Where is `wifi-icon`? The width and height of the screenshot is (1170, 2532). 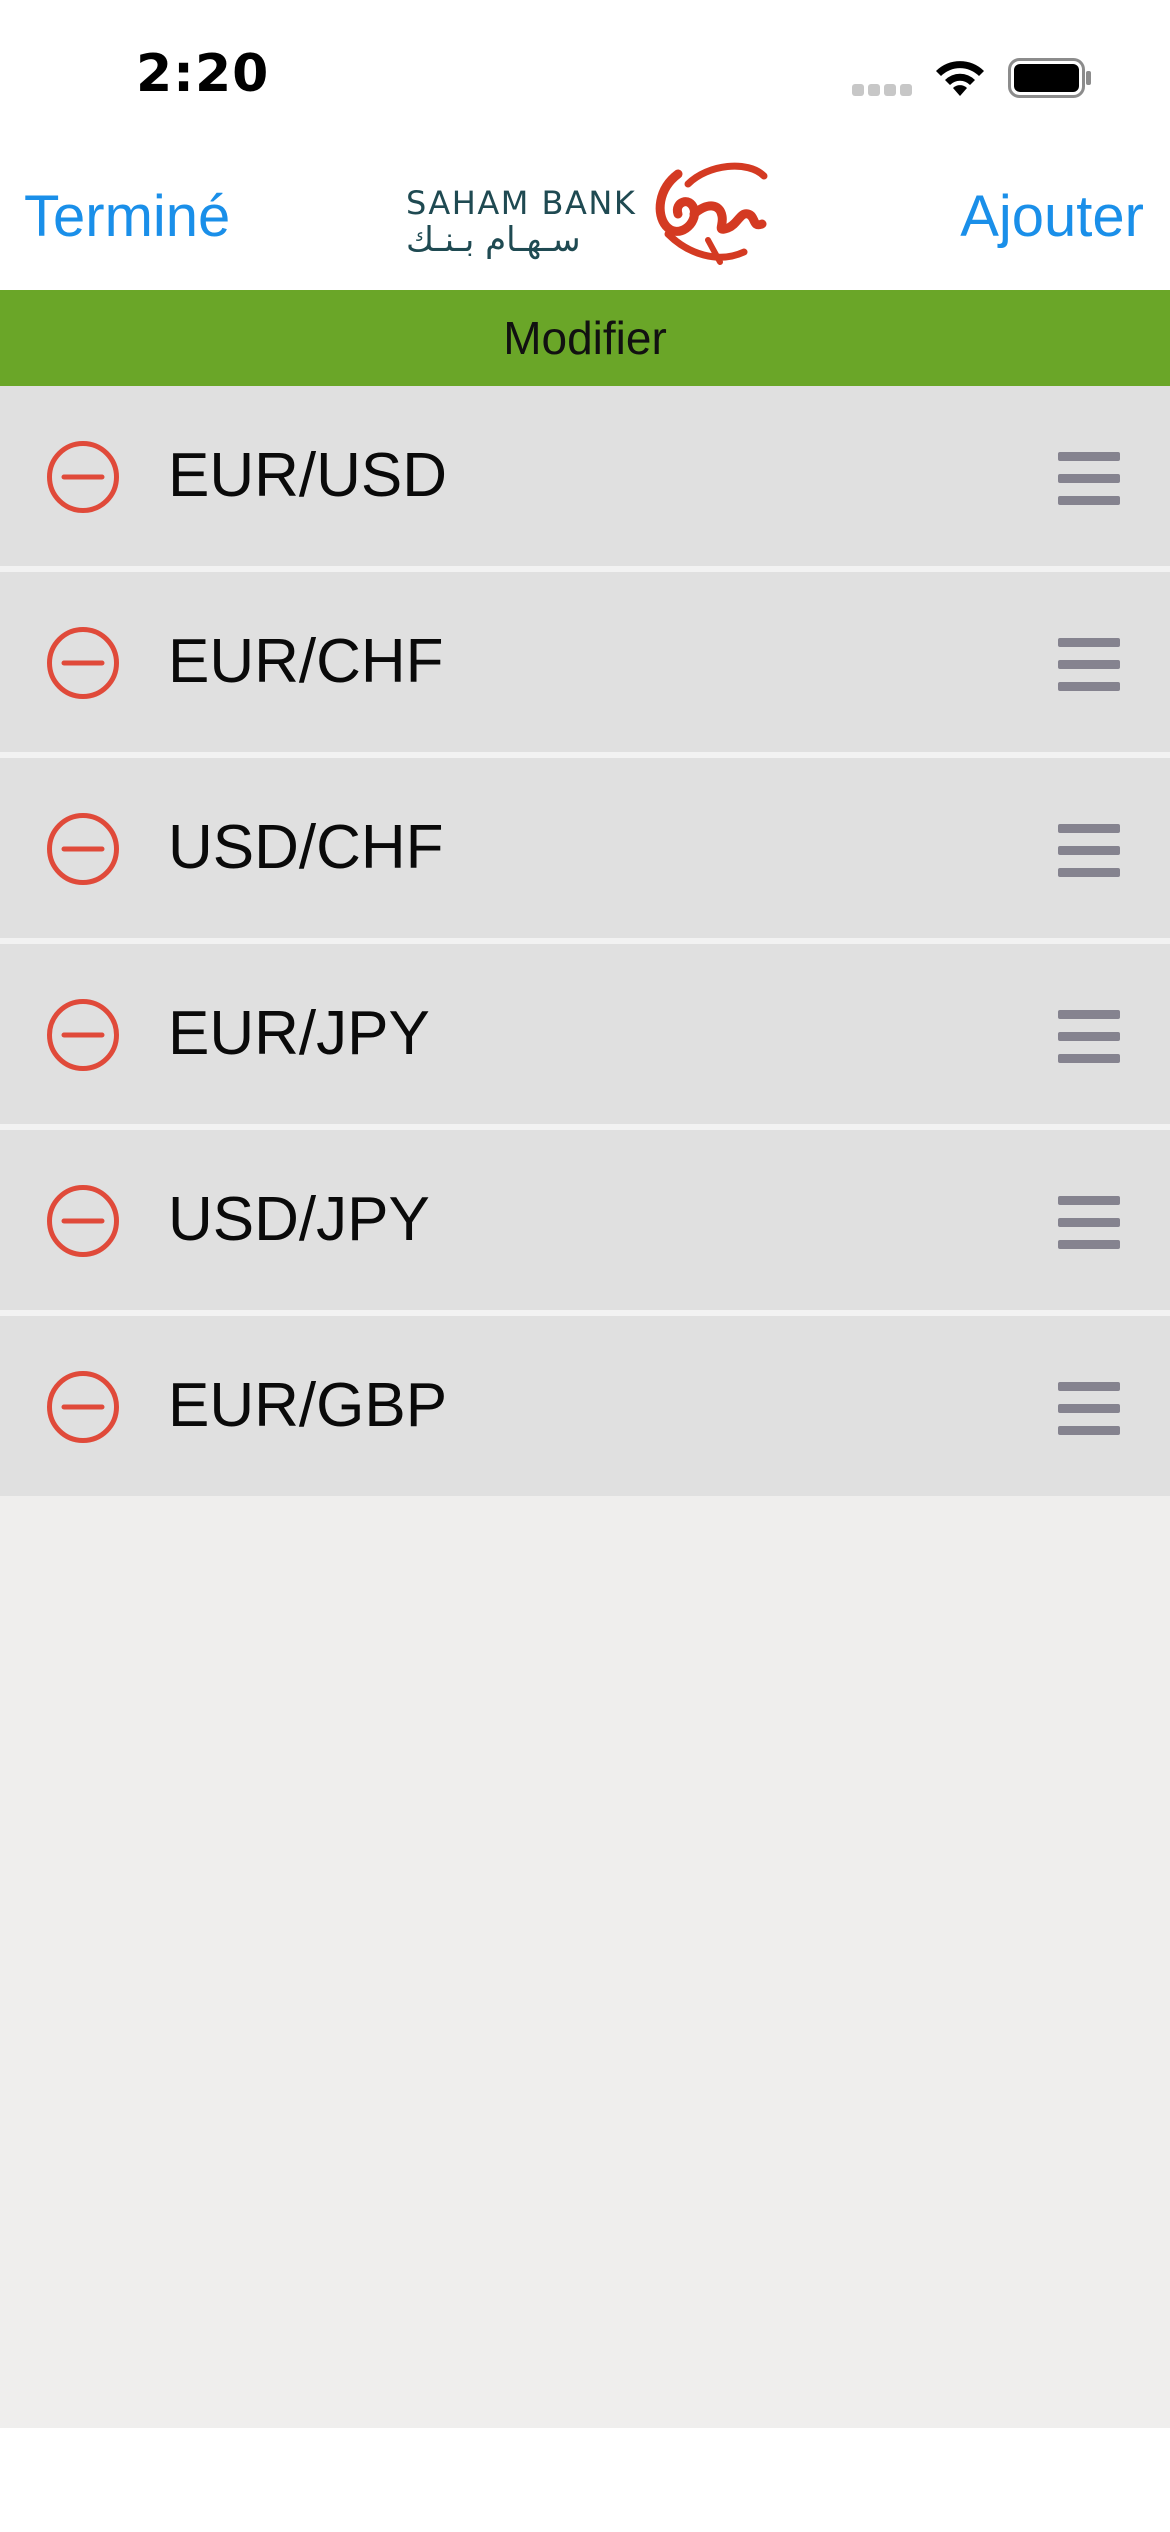 wifi-icon is located at coordinates (960, 78).